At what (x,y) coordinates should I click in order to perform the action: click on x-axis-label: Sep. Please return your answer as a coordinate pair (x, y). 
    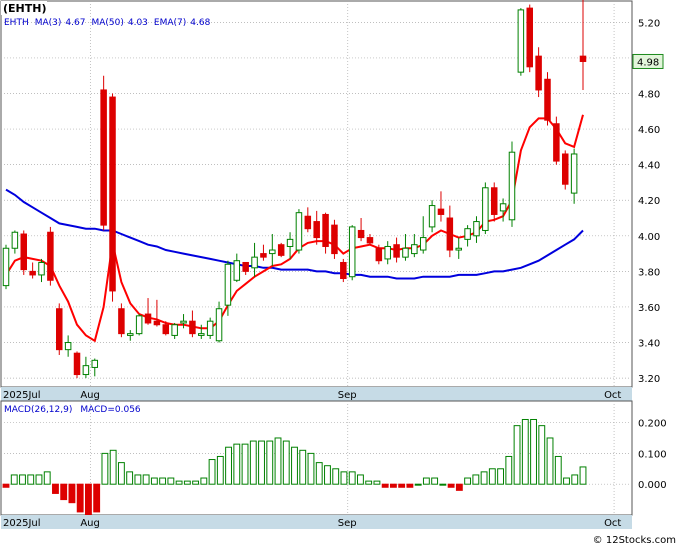
    Looking at the image, I should click on (347, 523).